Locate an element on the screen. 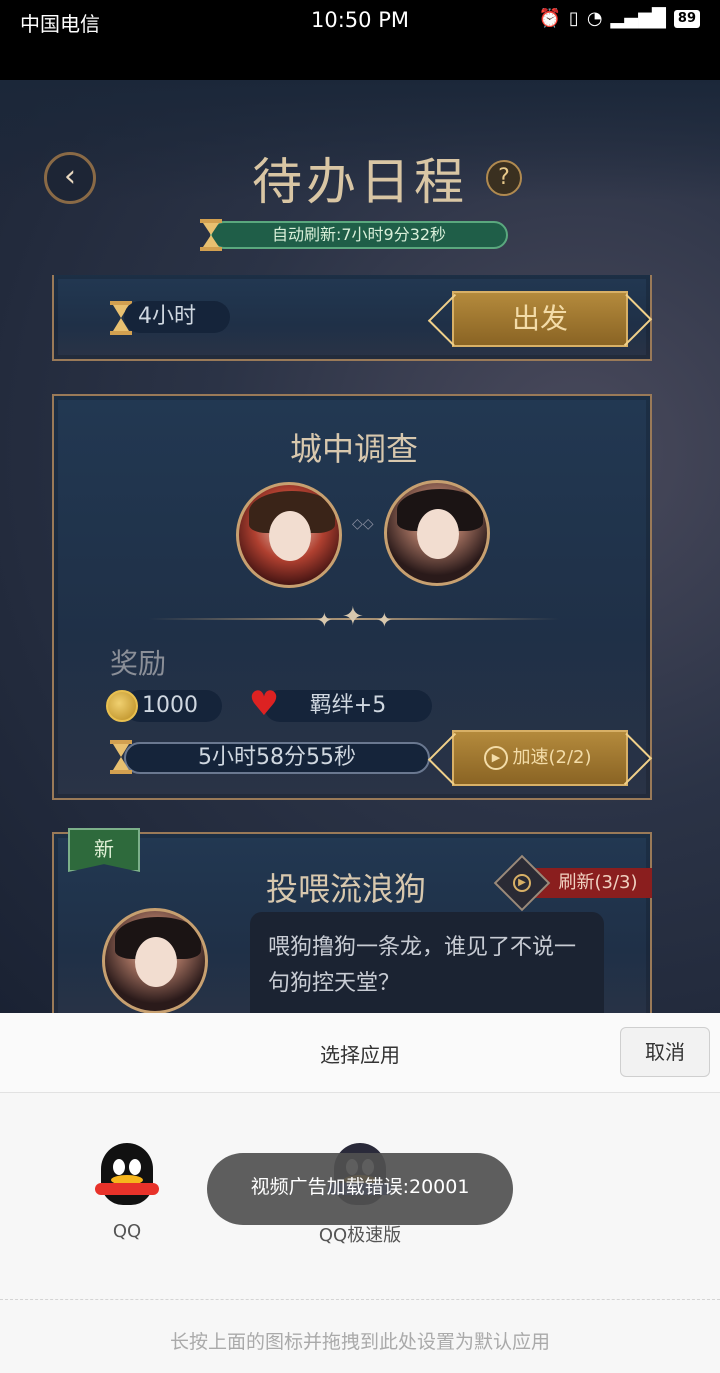  signal-icon: ▂▄▆█ is located at coordinates (638, 18).